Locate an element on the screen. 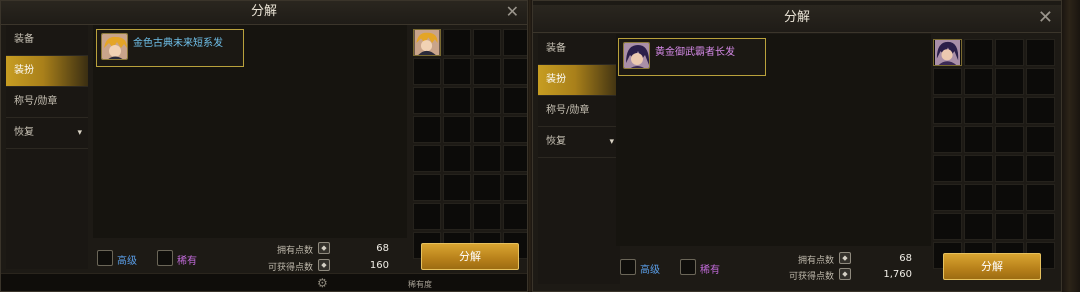 This screenshot has width=1080, height=292. selected-item-card: 黄金御武霸者长发 is located at coordinates (692, 57).